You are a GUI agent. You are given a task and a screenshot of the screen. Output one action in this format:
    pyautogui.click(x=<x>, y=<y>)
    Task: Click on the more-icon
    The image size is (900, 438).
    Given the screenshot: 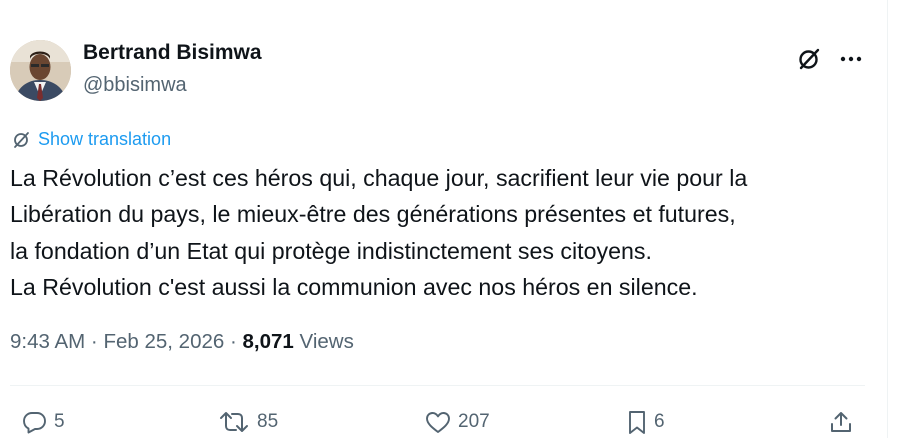 What is the action you would take?
    pyautogui.click(x=851, y=59)
    